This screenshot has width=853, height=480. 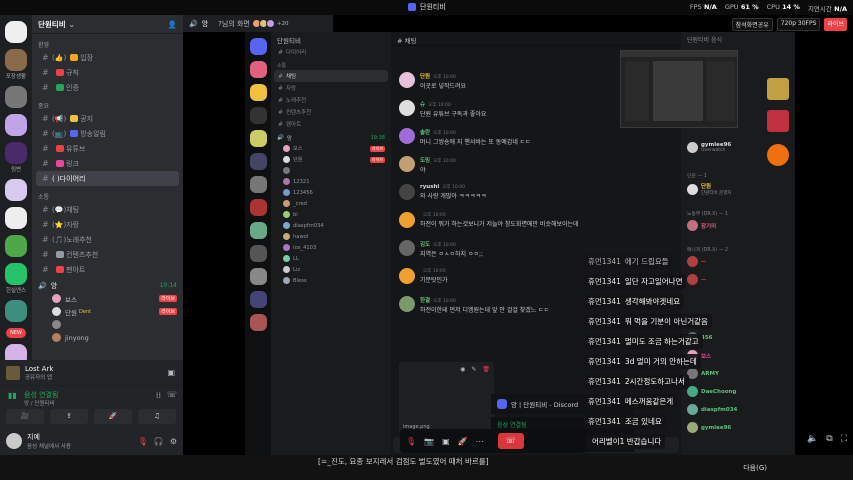 What do you see at coordinates (107, 224) in the screenshot?
I see `channel-item: # (⭐) 자랑` at bounding box center [107, 224].